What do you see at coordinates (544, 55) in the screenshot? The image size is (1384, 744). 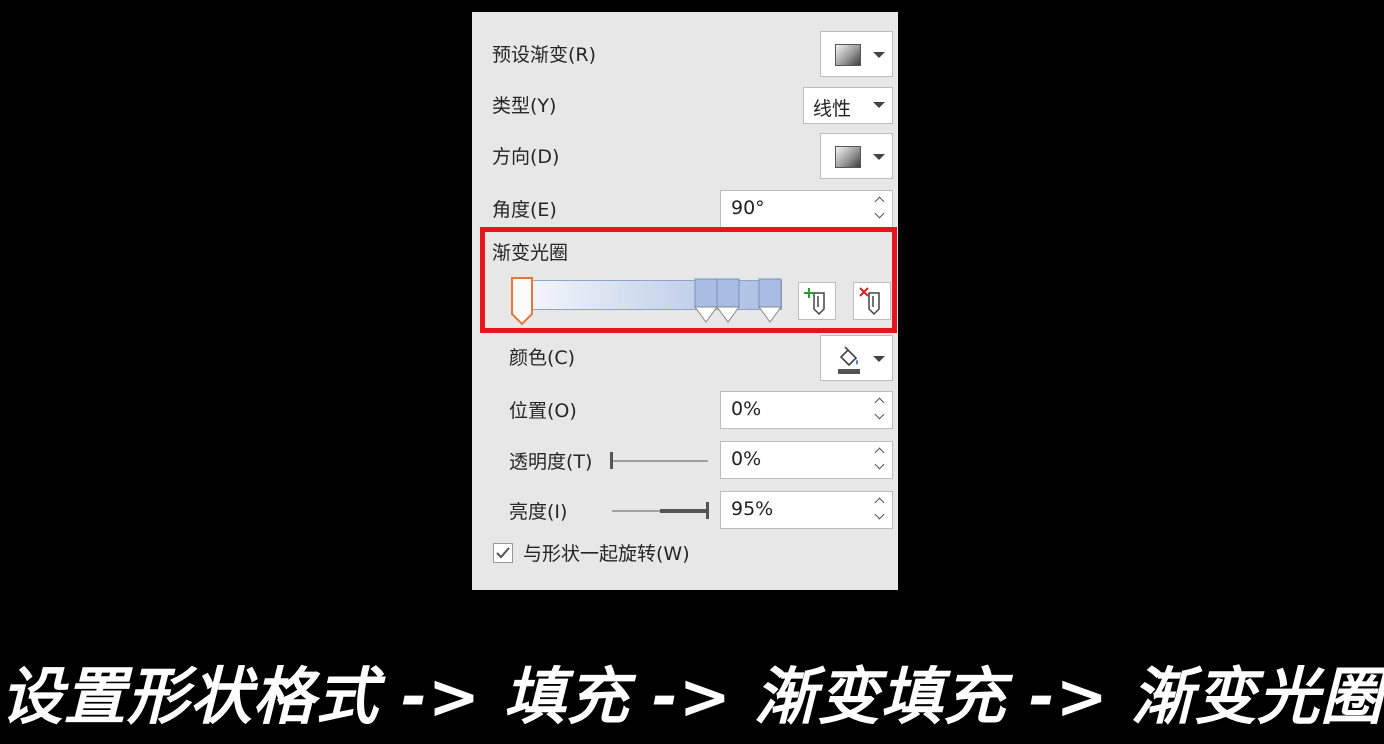 I see `preset-gradient-label: 预设渐变(R)` at bounding box center [544, 55].